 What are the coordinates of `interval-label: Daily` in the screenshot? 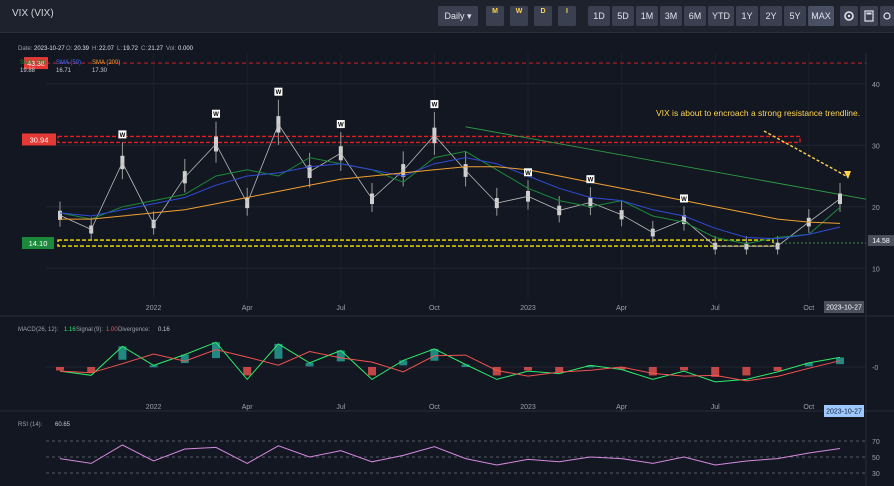 It's located at (454, 16).